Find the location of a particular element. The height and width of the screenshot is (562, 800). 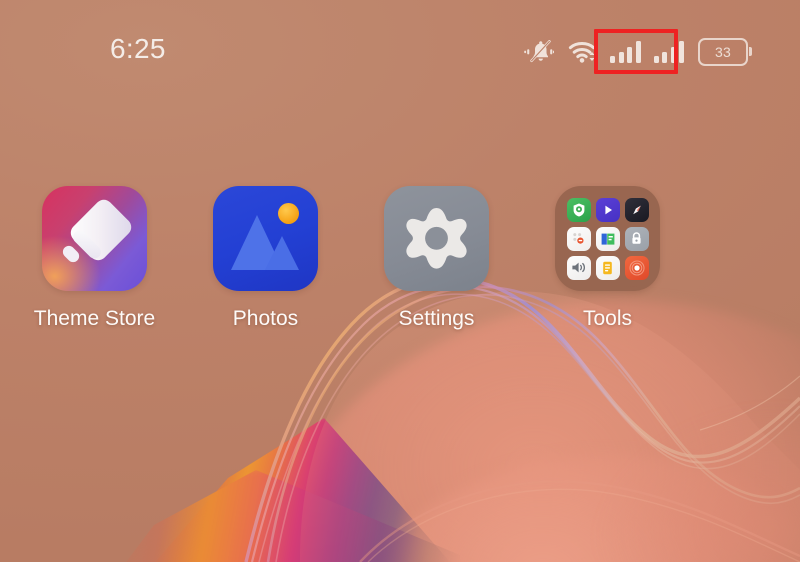

app-label: Photos is located at coordinates (265, 318).